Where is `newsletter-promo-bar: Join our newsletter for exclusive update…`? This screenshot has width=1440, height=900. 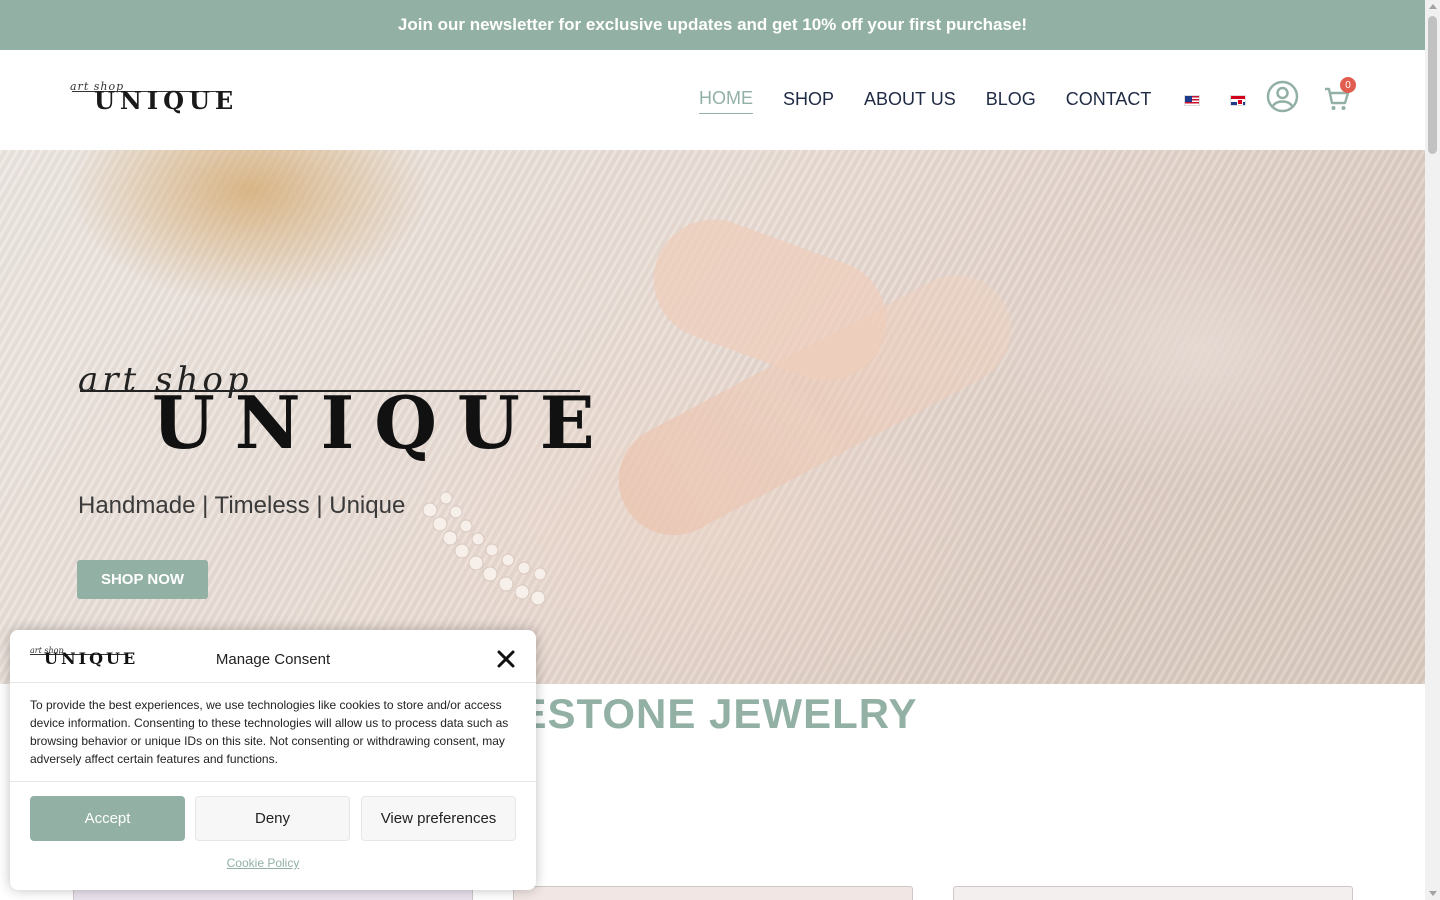 newsletter-promo-bar: Join our newsletter for exclusive update… is located at coordinates (712, 25).